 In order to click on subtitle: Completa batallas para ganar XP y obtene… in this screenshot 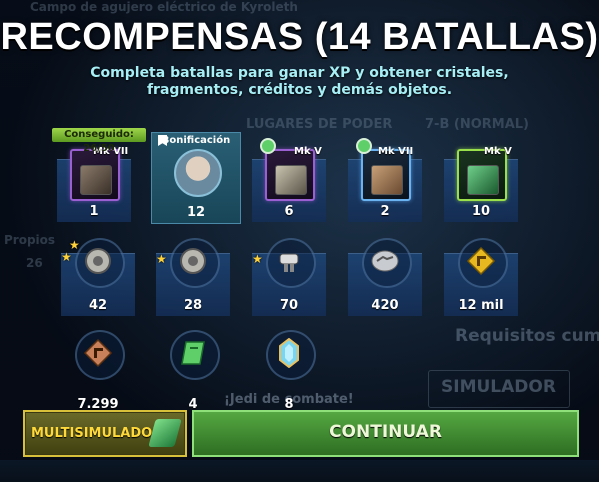, I will do `click(299, 82)`.